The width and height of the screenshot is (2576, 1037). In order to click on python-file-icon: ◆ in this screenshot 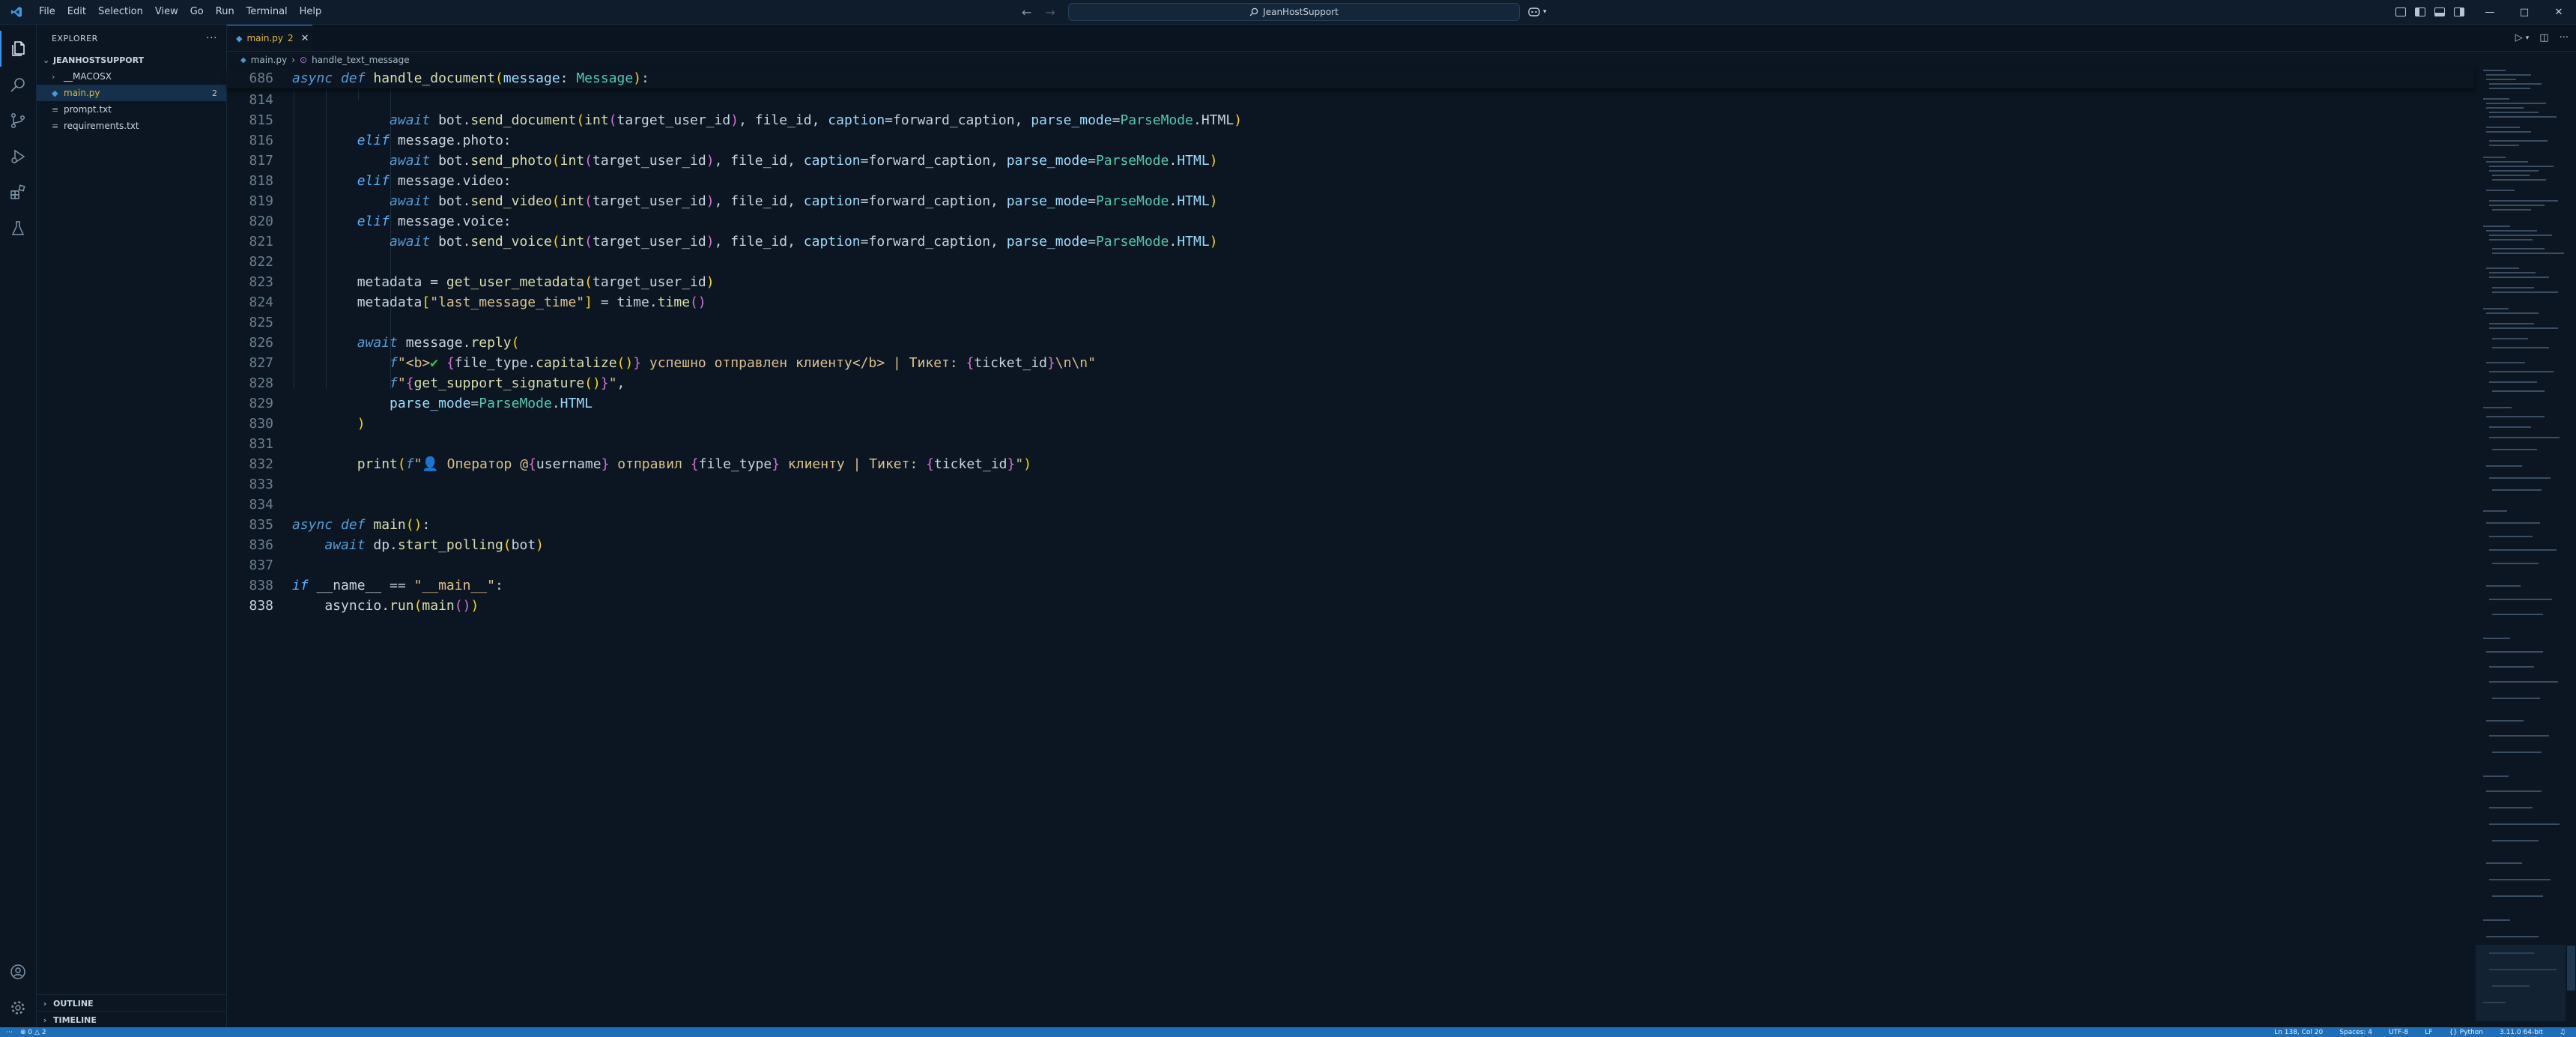, I will do `click(239, 38)`.